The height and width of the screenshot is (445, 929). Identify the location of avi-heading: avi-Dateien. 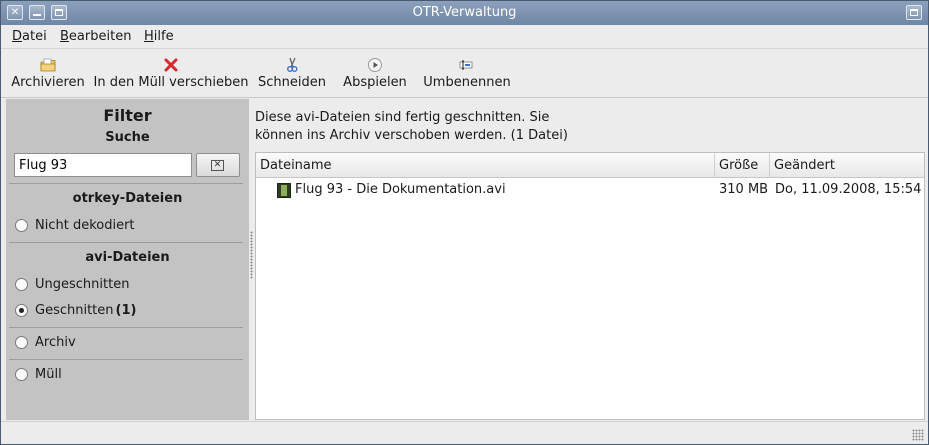
(127, 257).